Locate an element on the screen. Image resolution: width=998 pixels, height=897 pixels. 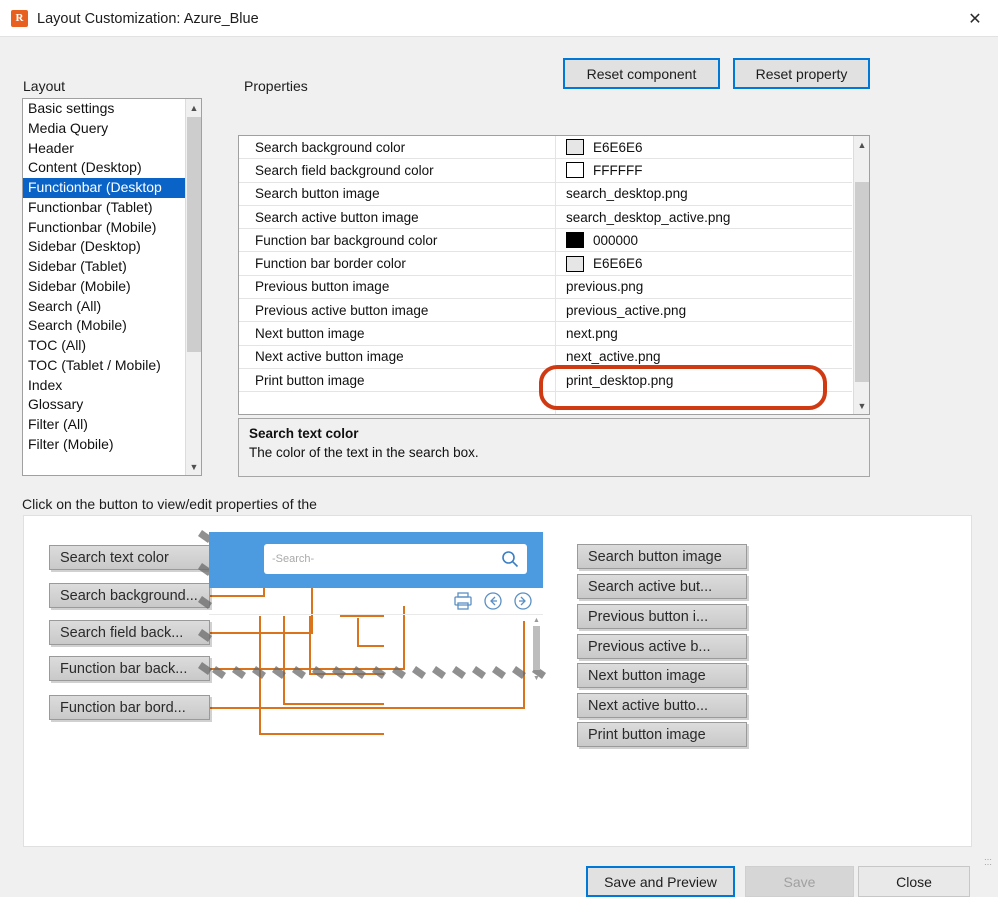
mock-scroll-up-icon: ▲ is located at coordinates (536, 621).